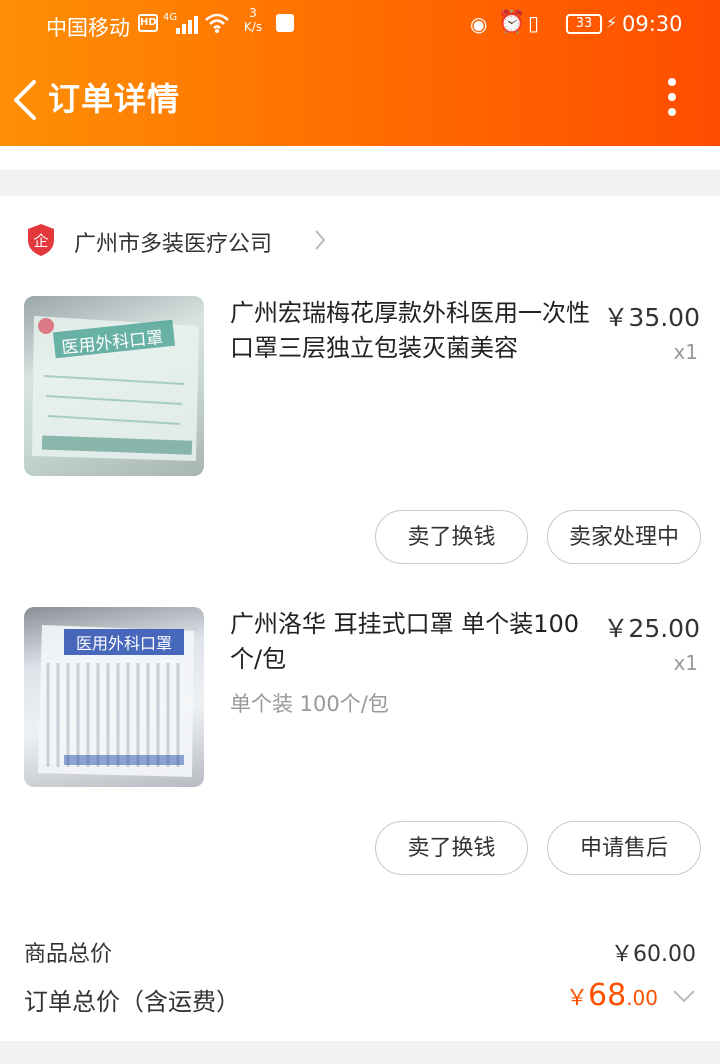 The image size is (720, 1064). I want to click on carrier-label: 中国移动, so click(88, 28).